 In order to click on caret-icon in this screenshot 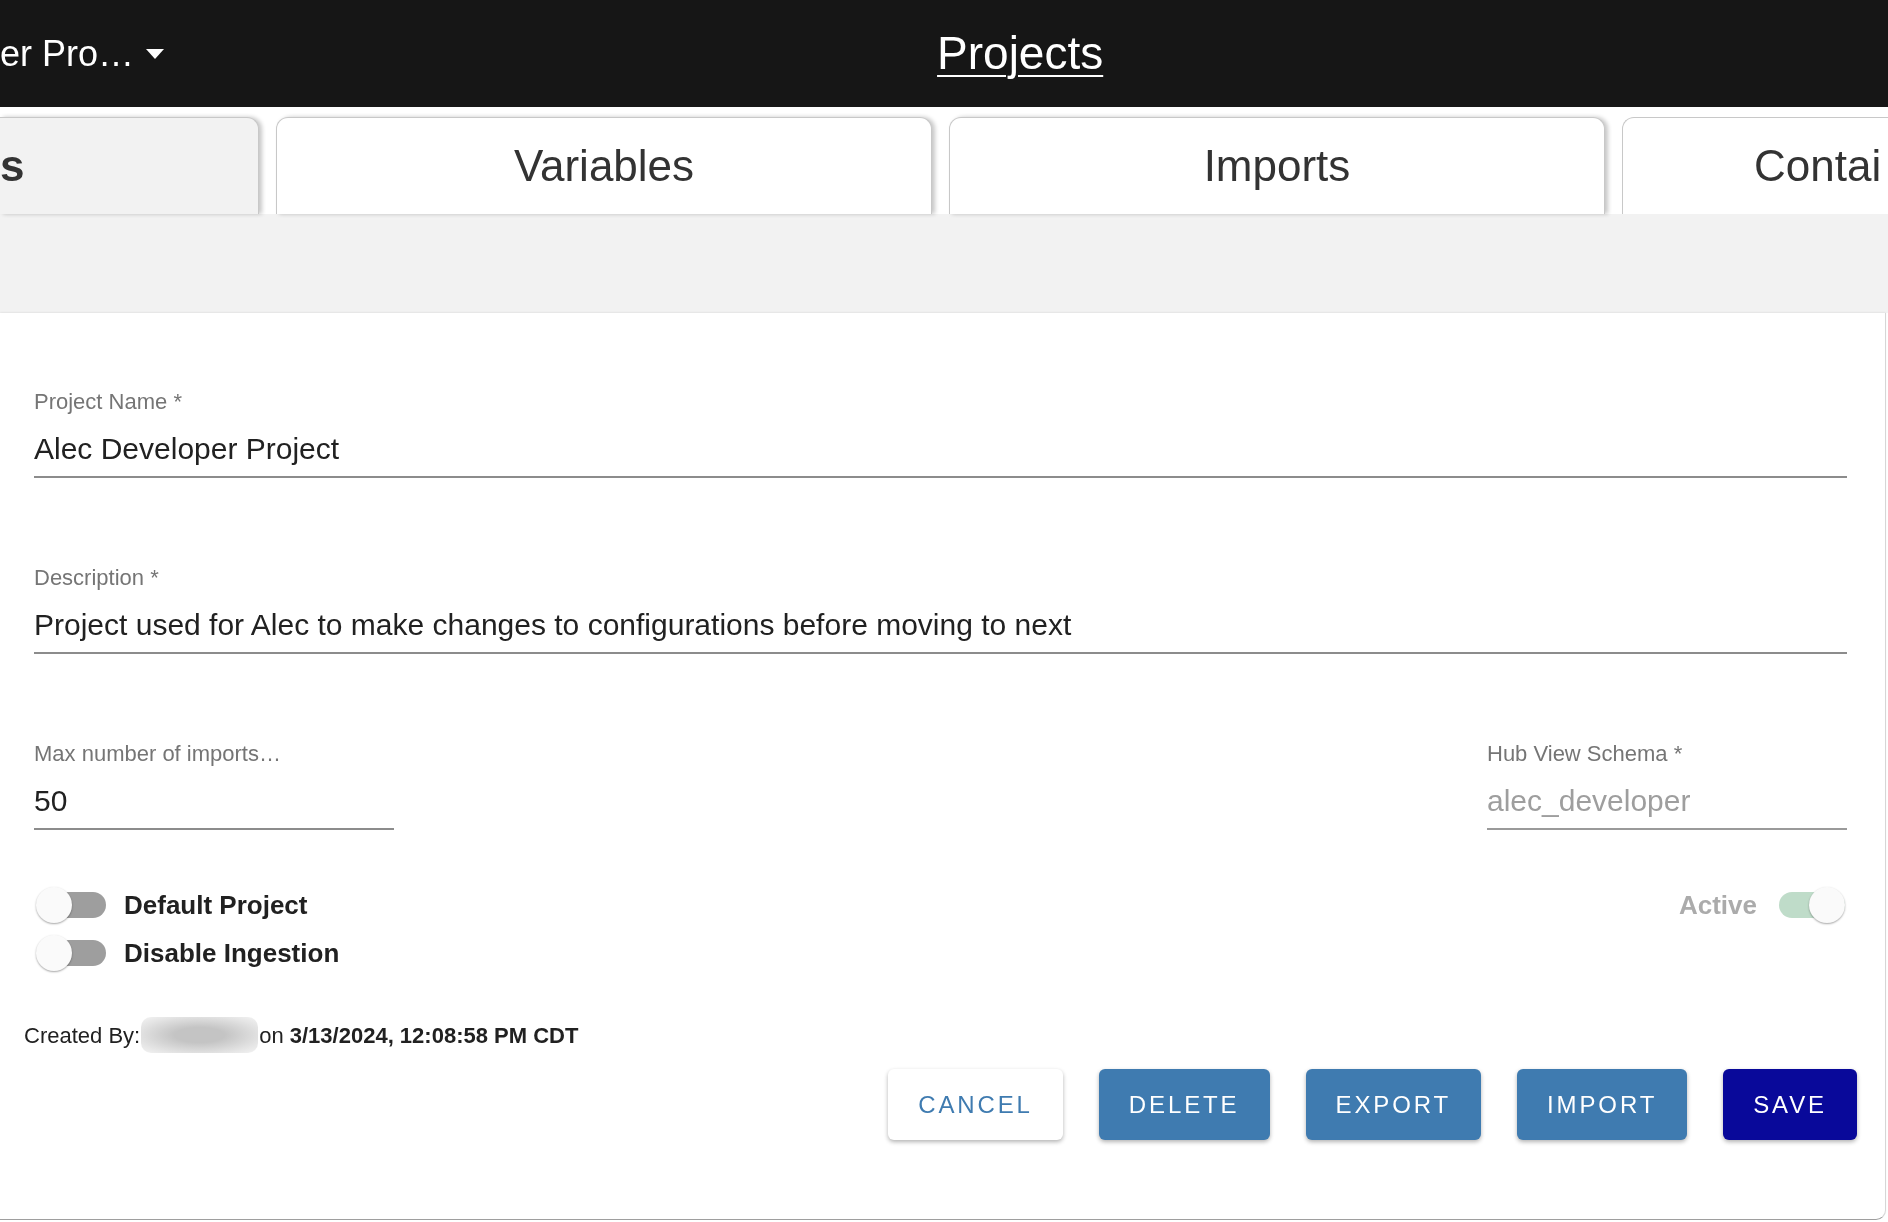, I will do `click(155, 53)`.